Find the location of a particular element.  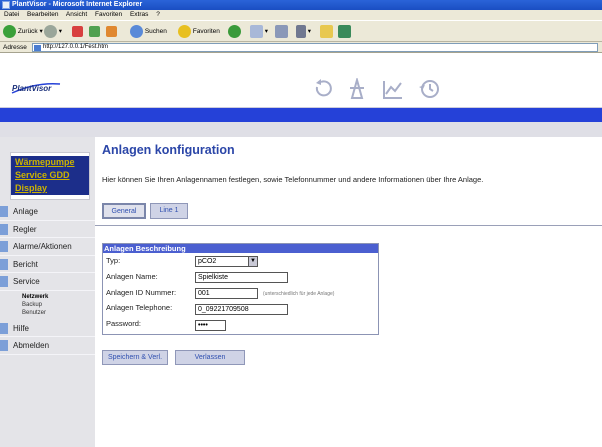

header-band is located at coordinates (301, 115).